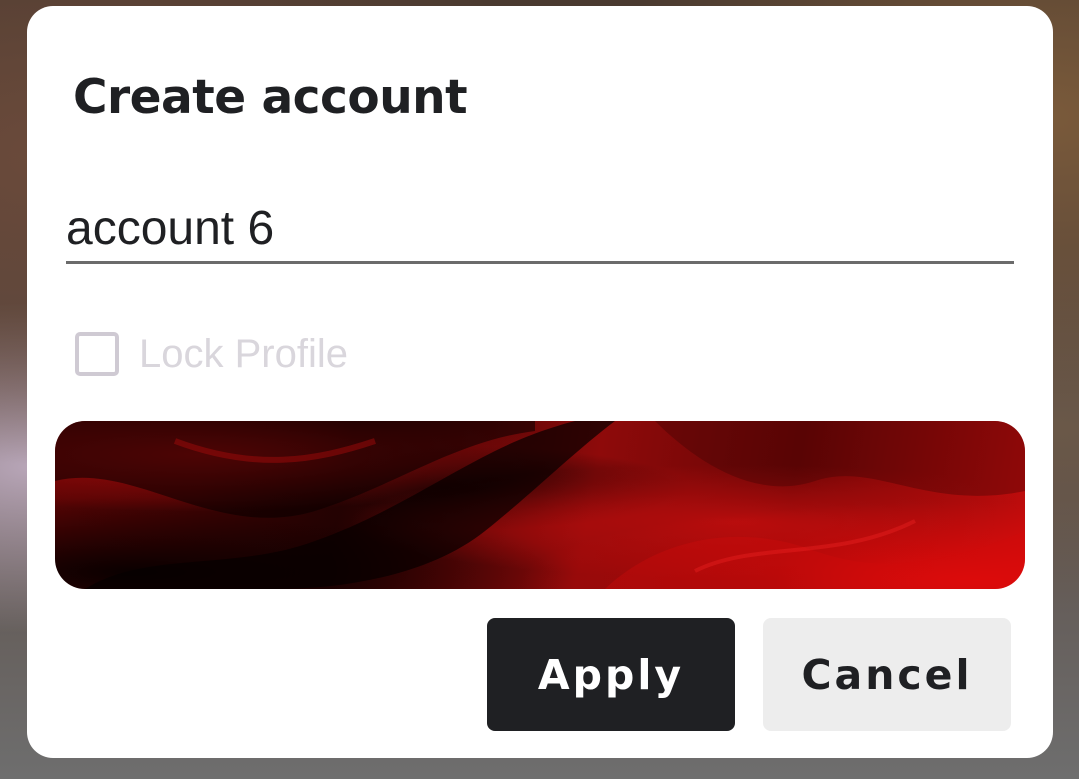 The height and width of the screenshot is (779, 1079). What do you see at coordinates (887, 674) in the screenshot?
I see `cancel-button: Cancel` at bounding box center [887, 674].